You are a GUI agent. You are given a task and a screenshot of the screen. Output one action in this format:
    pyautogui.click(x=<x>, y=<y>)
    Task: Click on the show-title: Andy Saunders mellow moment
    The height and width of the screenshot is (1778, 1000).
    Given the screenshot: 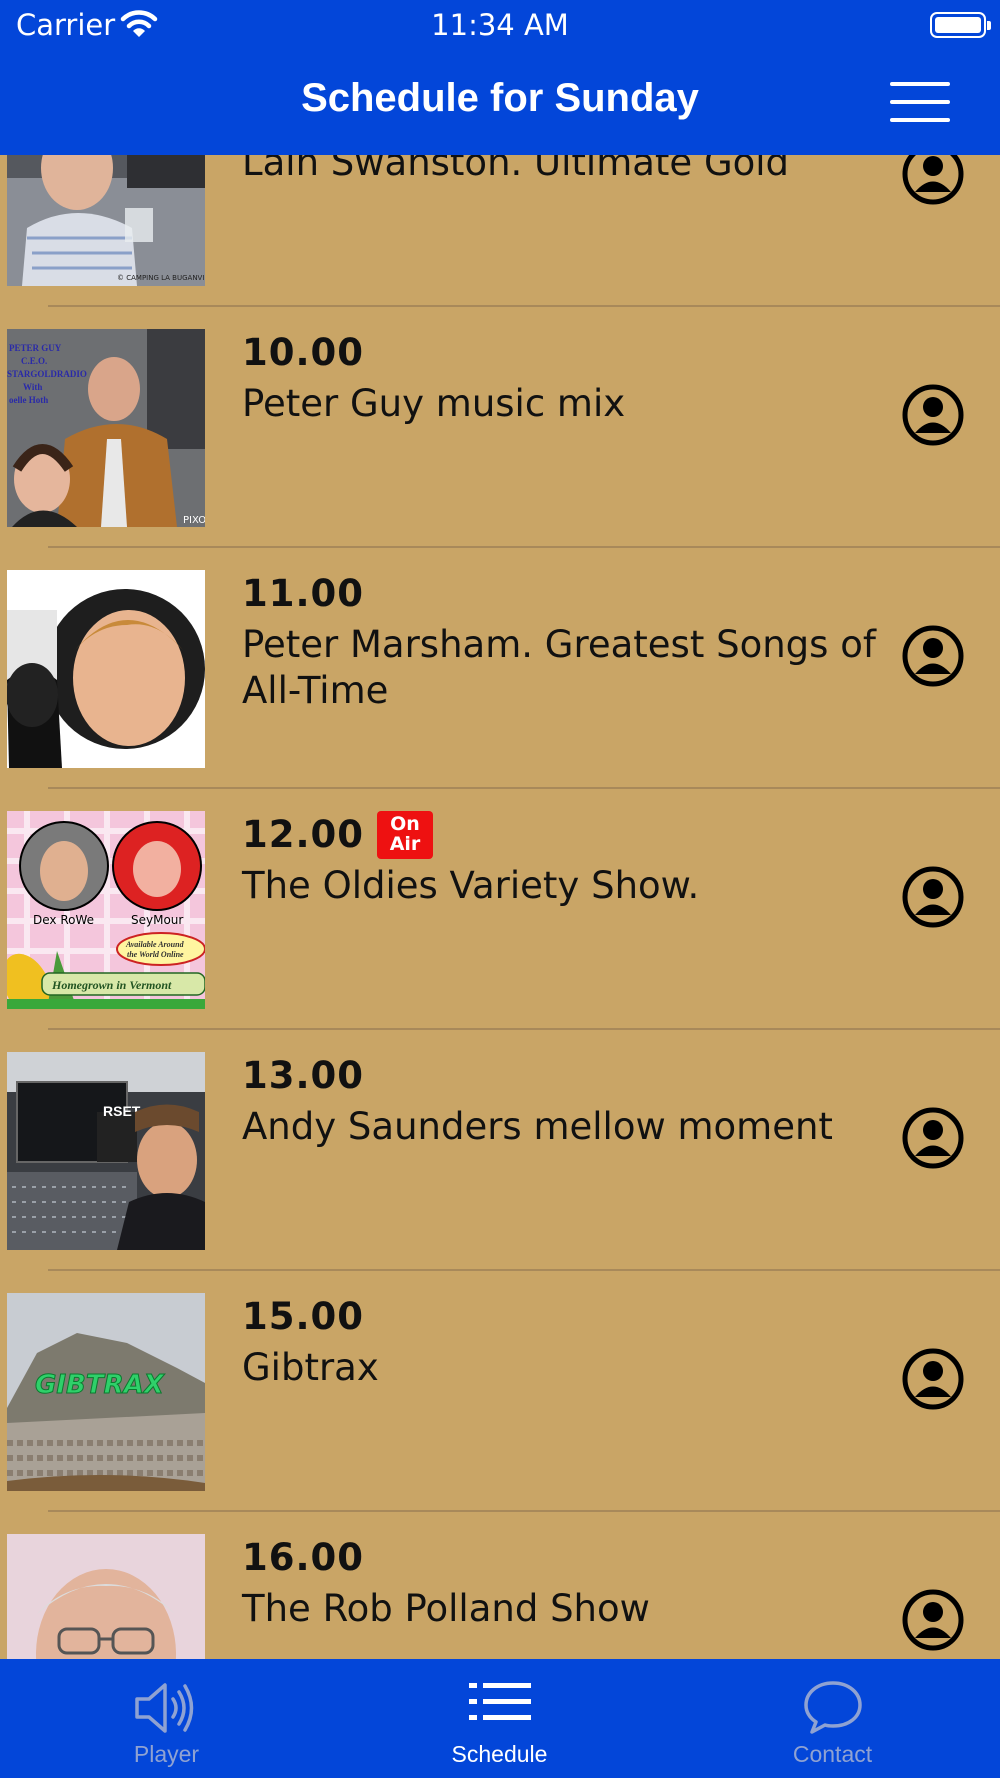 What is the action you would take?
    pyautogui.click(x=537, y=1126)
    